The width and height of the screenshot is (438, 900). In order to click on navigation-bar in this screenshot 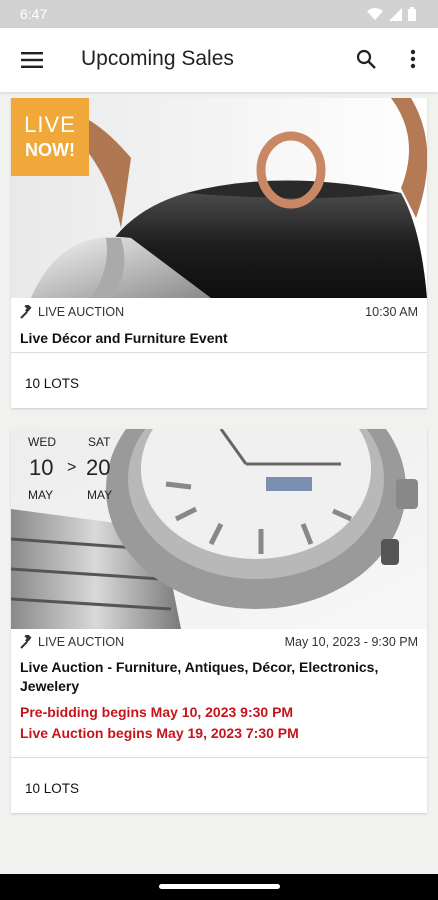, I will do `click(219, 887)`.